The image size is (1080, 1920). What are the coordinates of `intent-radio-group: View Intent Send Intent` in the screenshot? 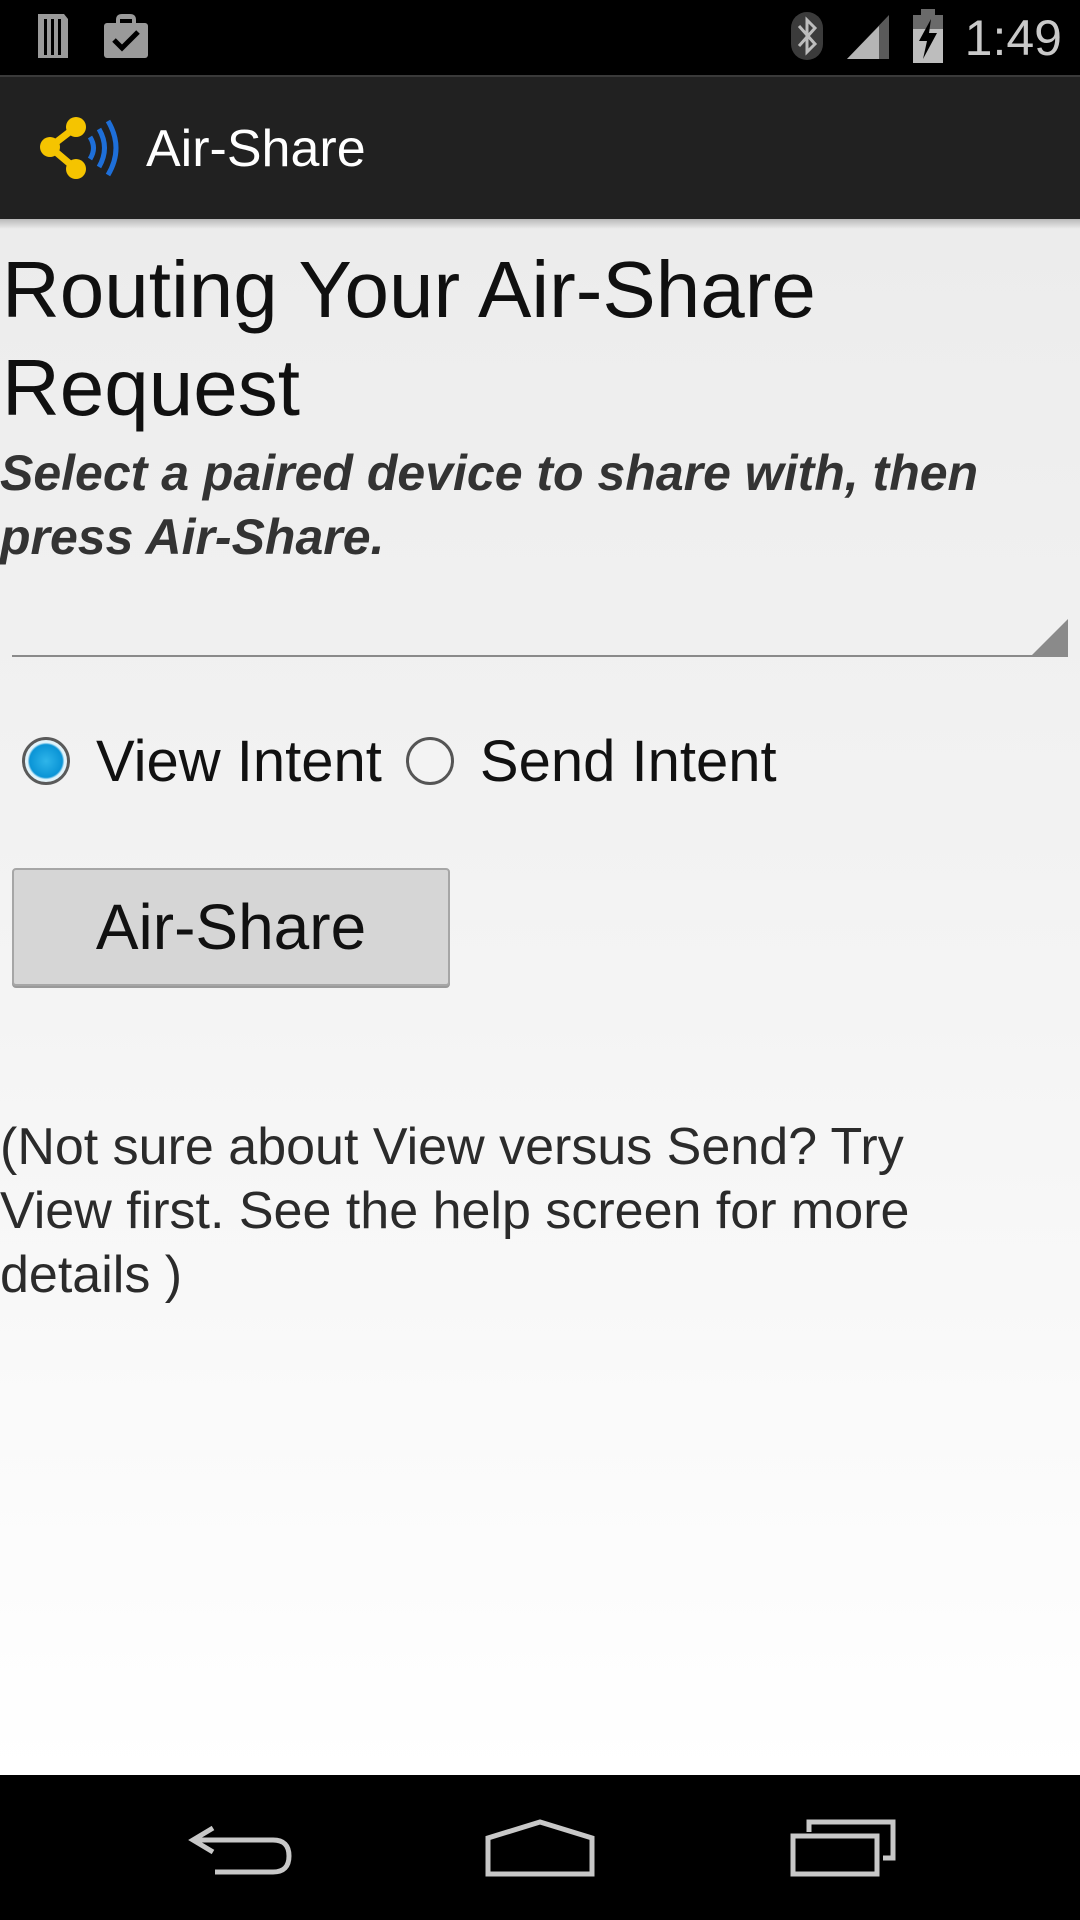 It's located at (411, 761).